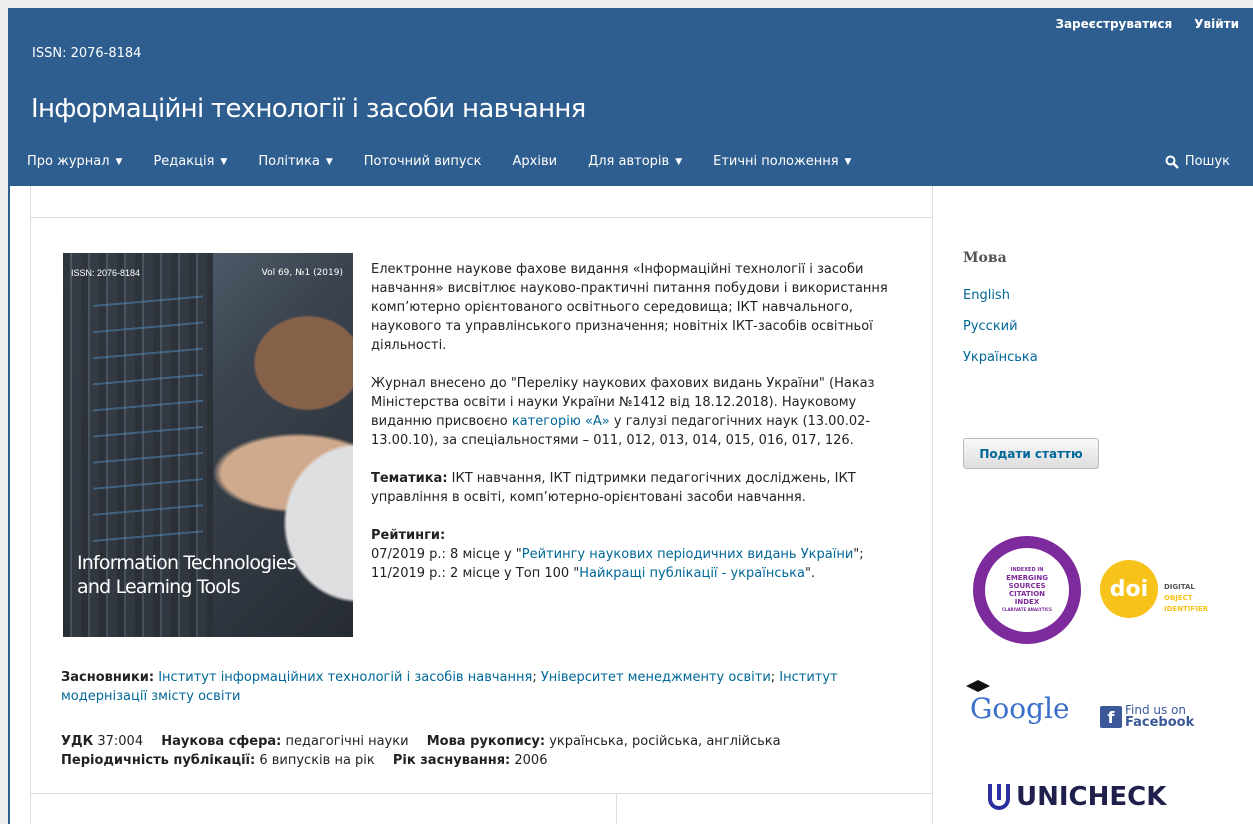 This screenshot has height=824, width=1253. I want to click on unicheck-logo: UNICHECK, so click(1077, 797).